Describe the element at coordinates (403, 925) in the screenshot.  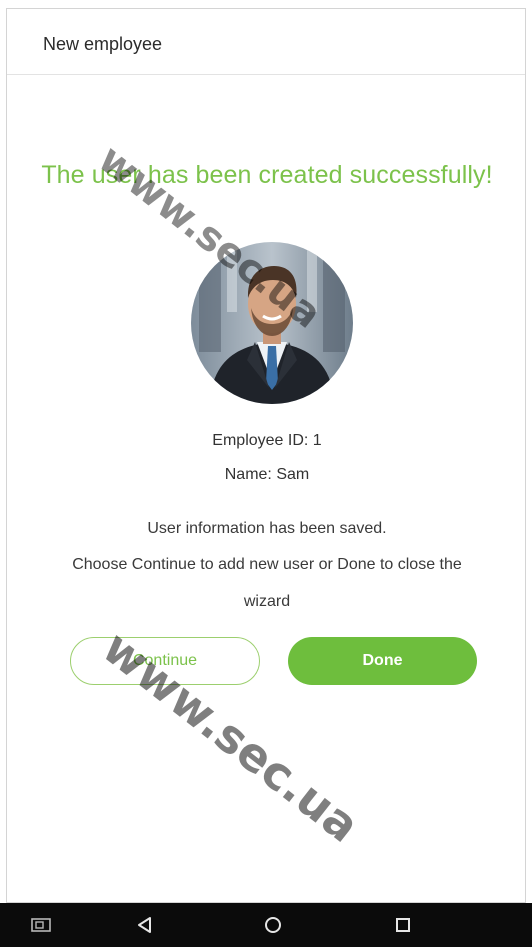
I see `recent-apps-icon` at that location.